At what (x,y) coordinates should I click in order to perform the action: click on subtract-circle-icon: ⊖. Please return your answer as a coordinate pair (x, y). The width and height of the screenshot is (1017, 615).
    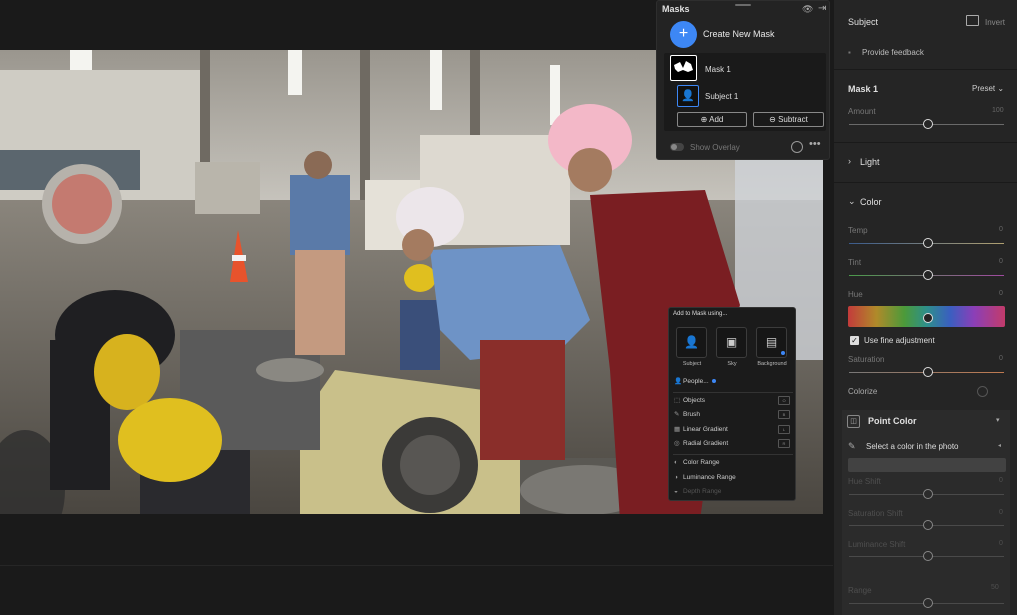
    Looking at the image, I should click on (772, 119).